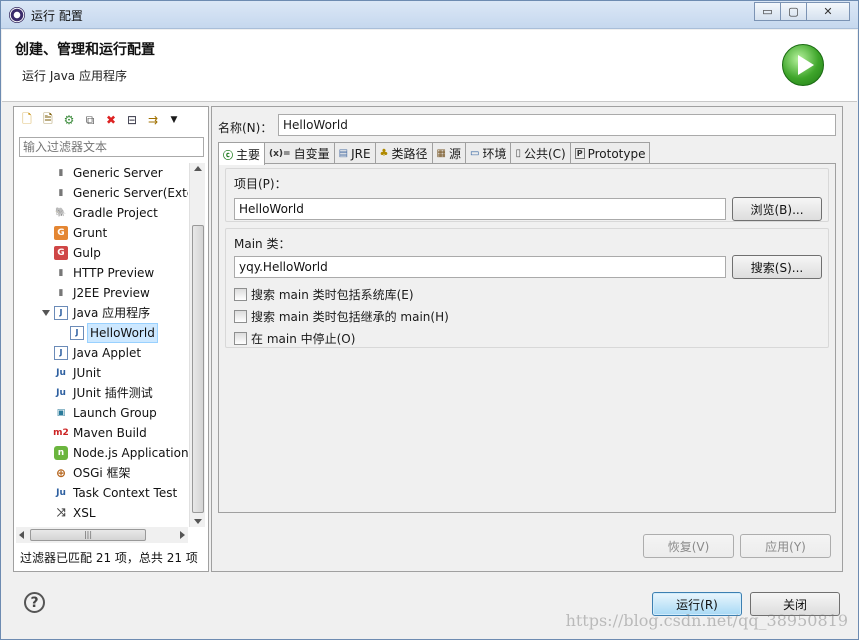 The image size is (859, 640). I want to click on tree-item-generic-server: ▮ Generic Server, so click(102, 173).